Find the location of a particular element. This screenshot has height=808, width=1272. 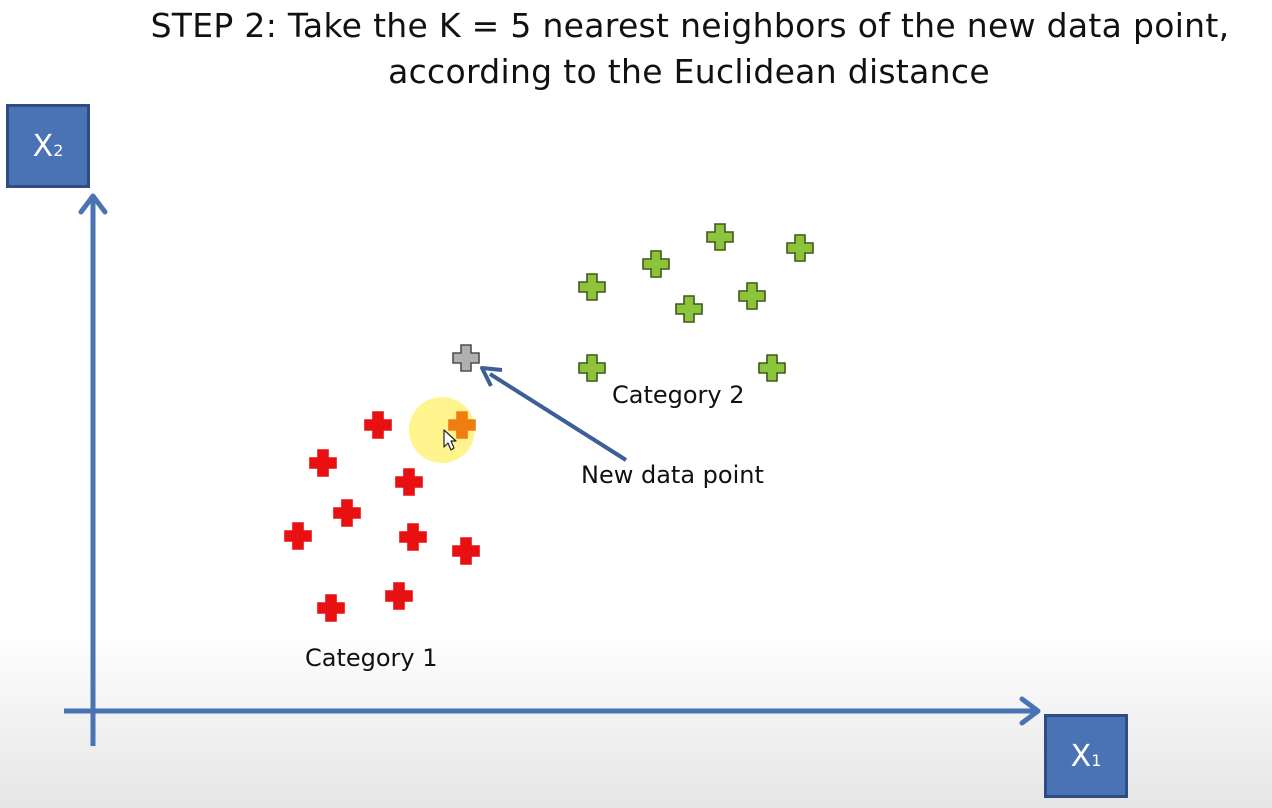

x2-subscript: 2 is located at coordinates (58, 150).